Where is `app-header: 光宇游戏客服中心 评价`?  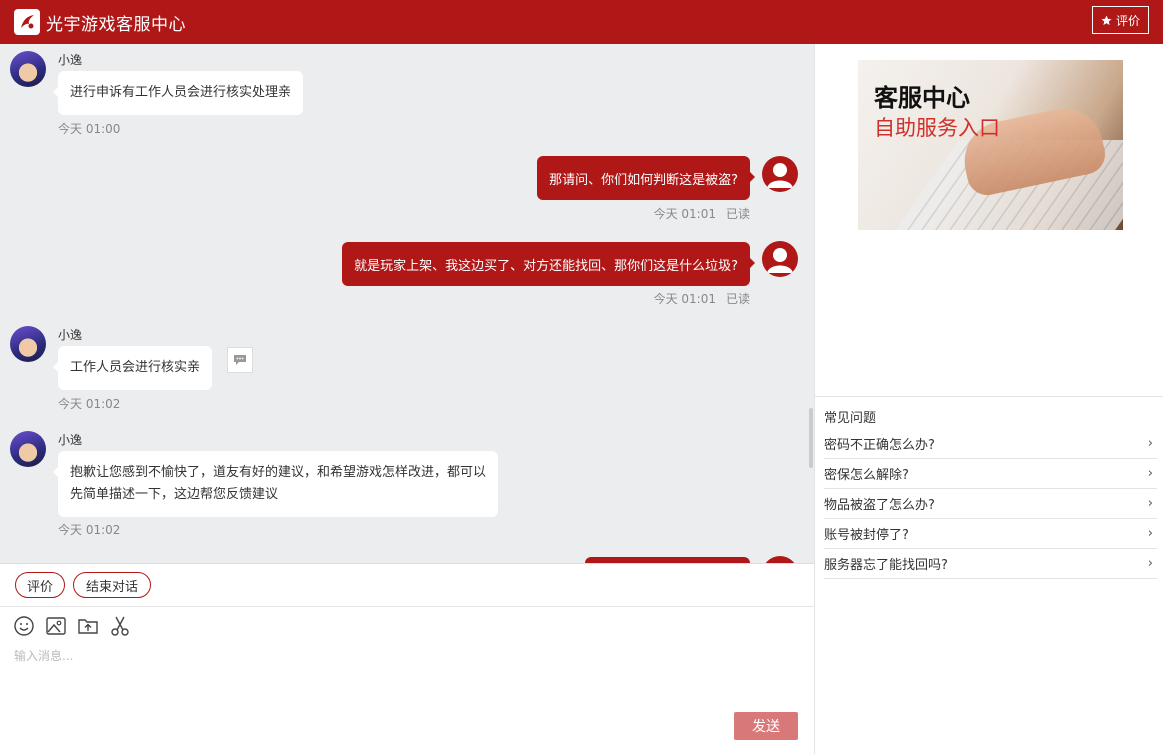 app-header: 光宇游戏客服中心 评价 is located at coordinates (581, 22).